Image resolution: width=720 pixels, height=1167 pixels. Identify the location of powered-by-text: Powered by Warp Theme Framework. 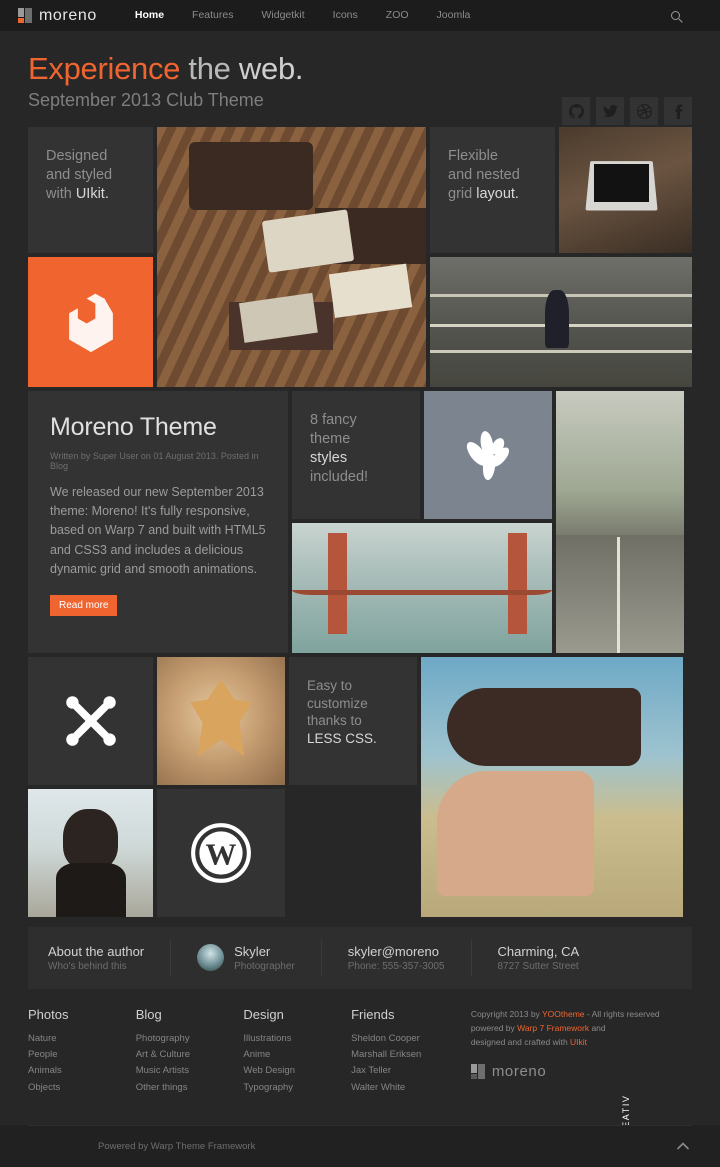
(177, 1146).